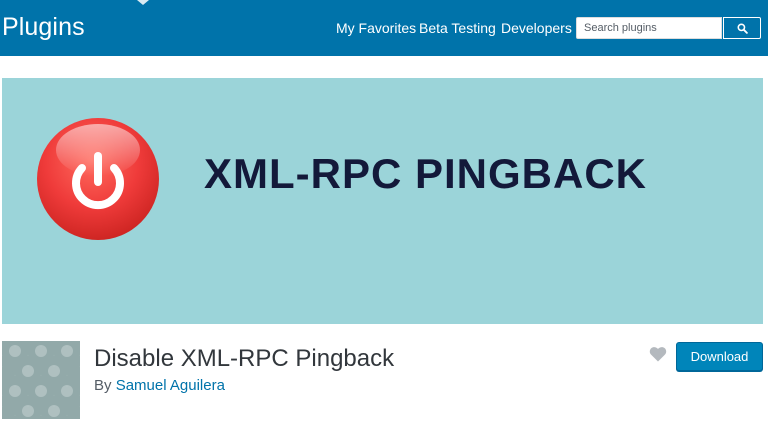 The width and height of the screenshot is (768, 424). Describe the element at coordinates (170, 385) in the screenshot. I see `author-link: Samuel Aguilera` at that location.